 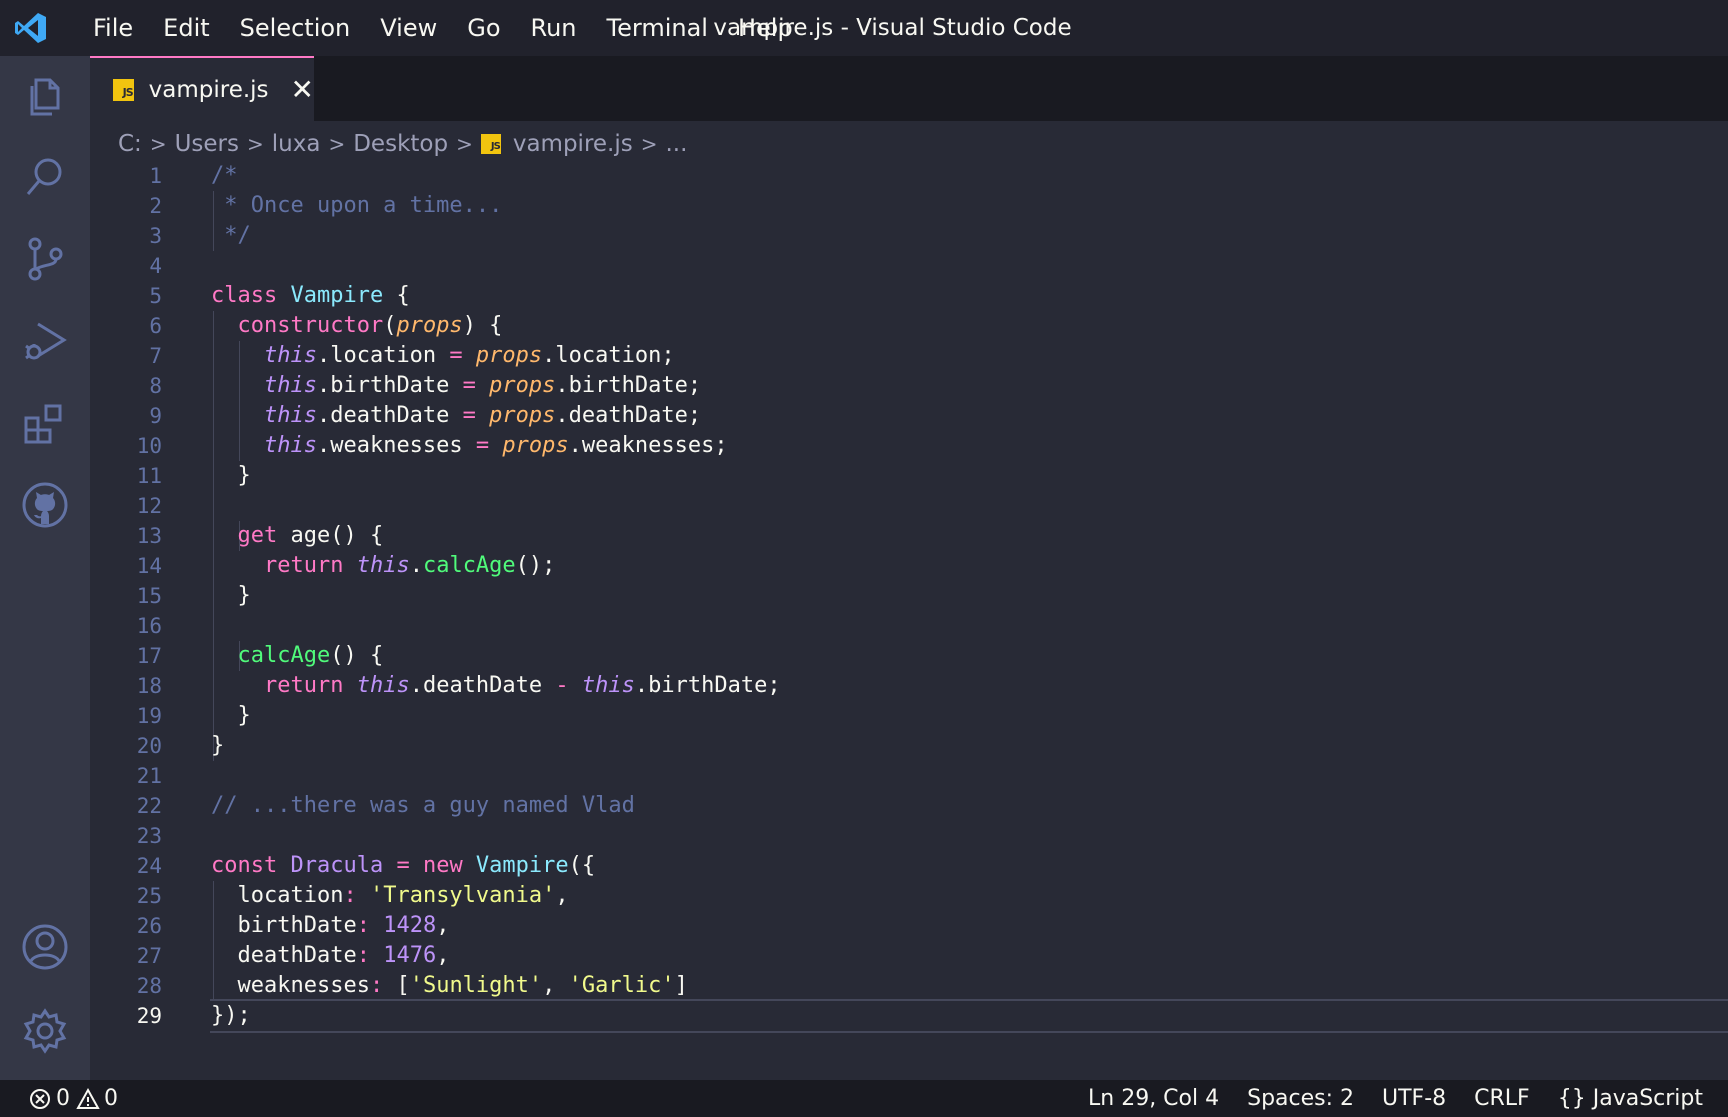 I want to click on line-number: 23, so click(x=149, y=836).